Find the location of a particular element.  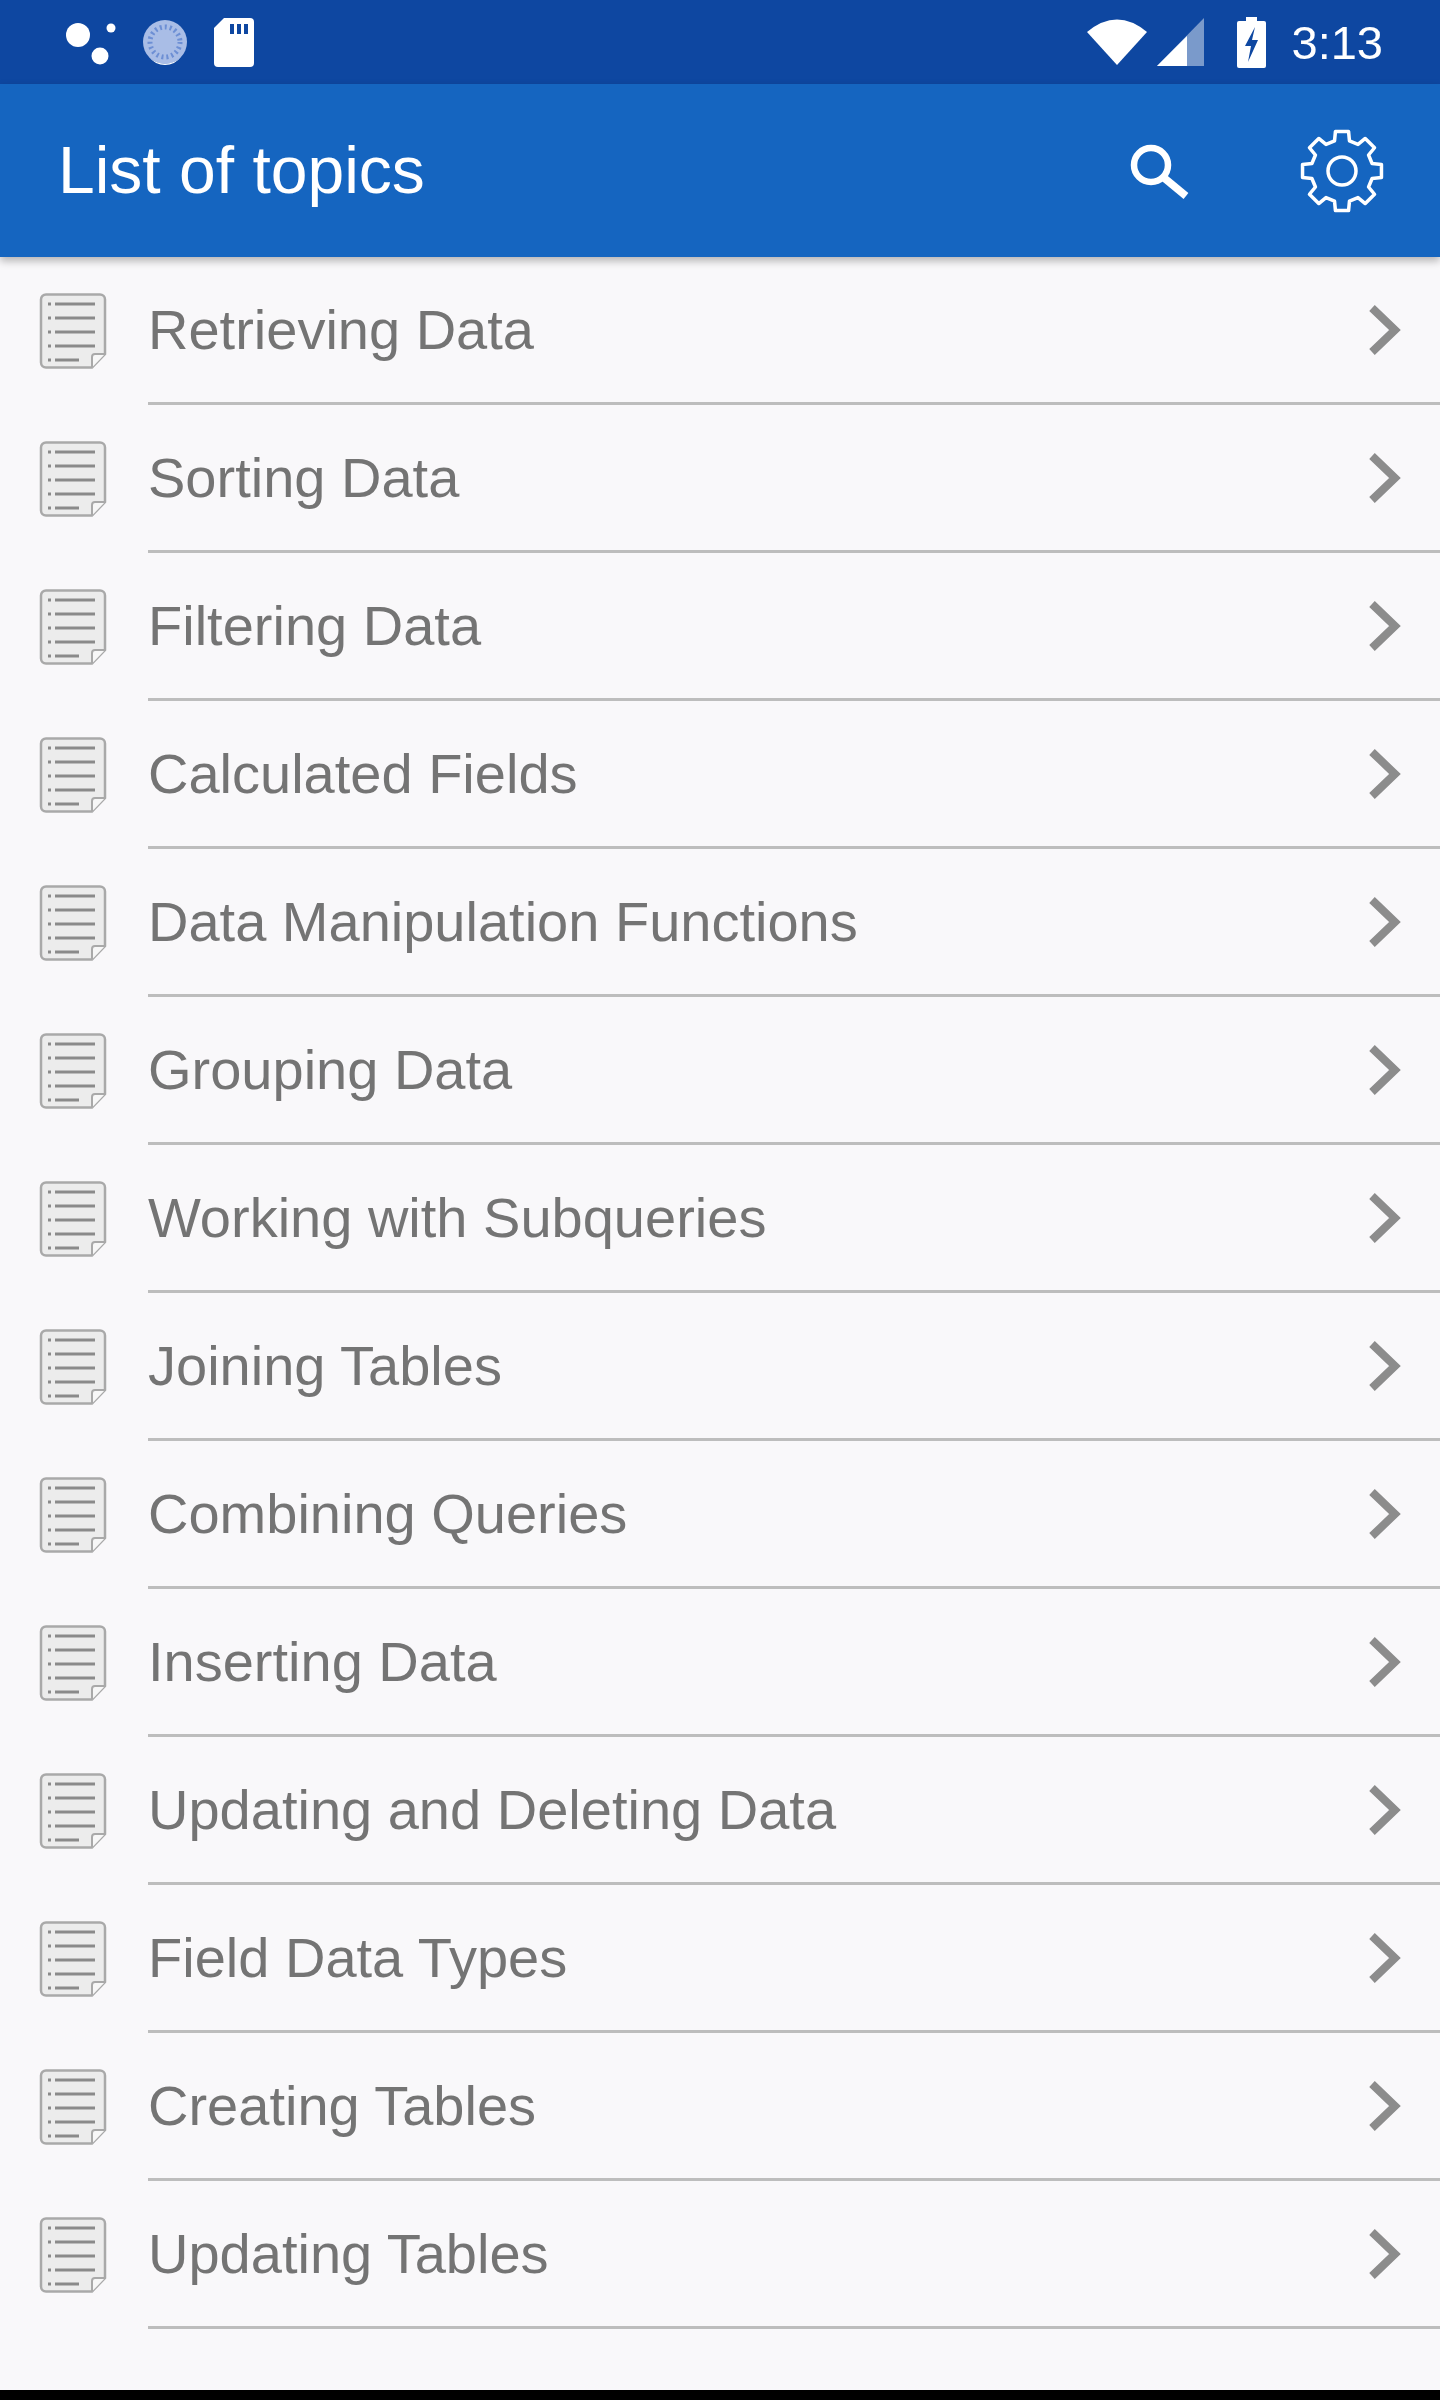

topic-list-item: Updating Tables is located at coordinates (720, 2255).